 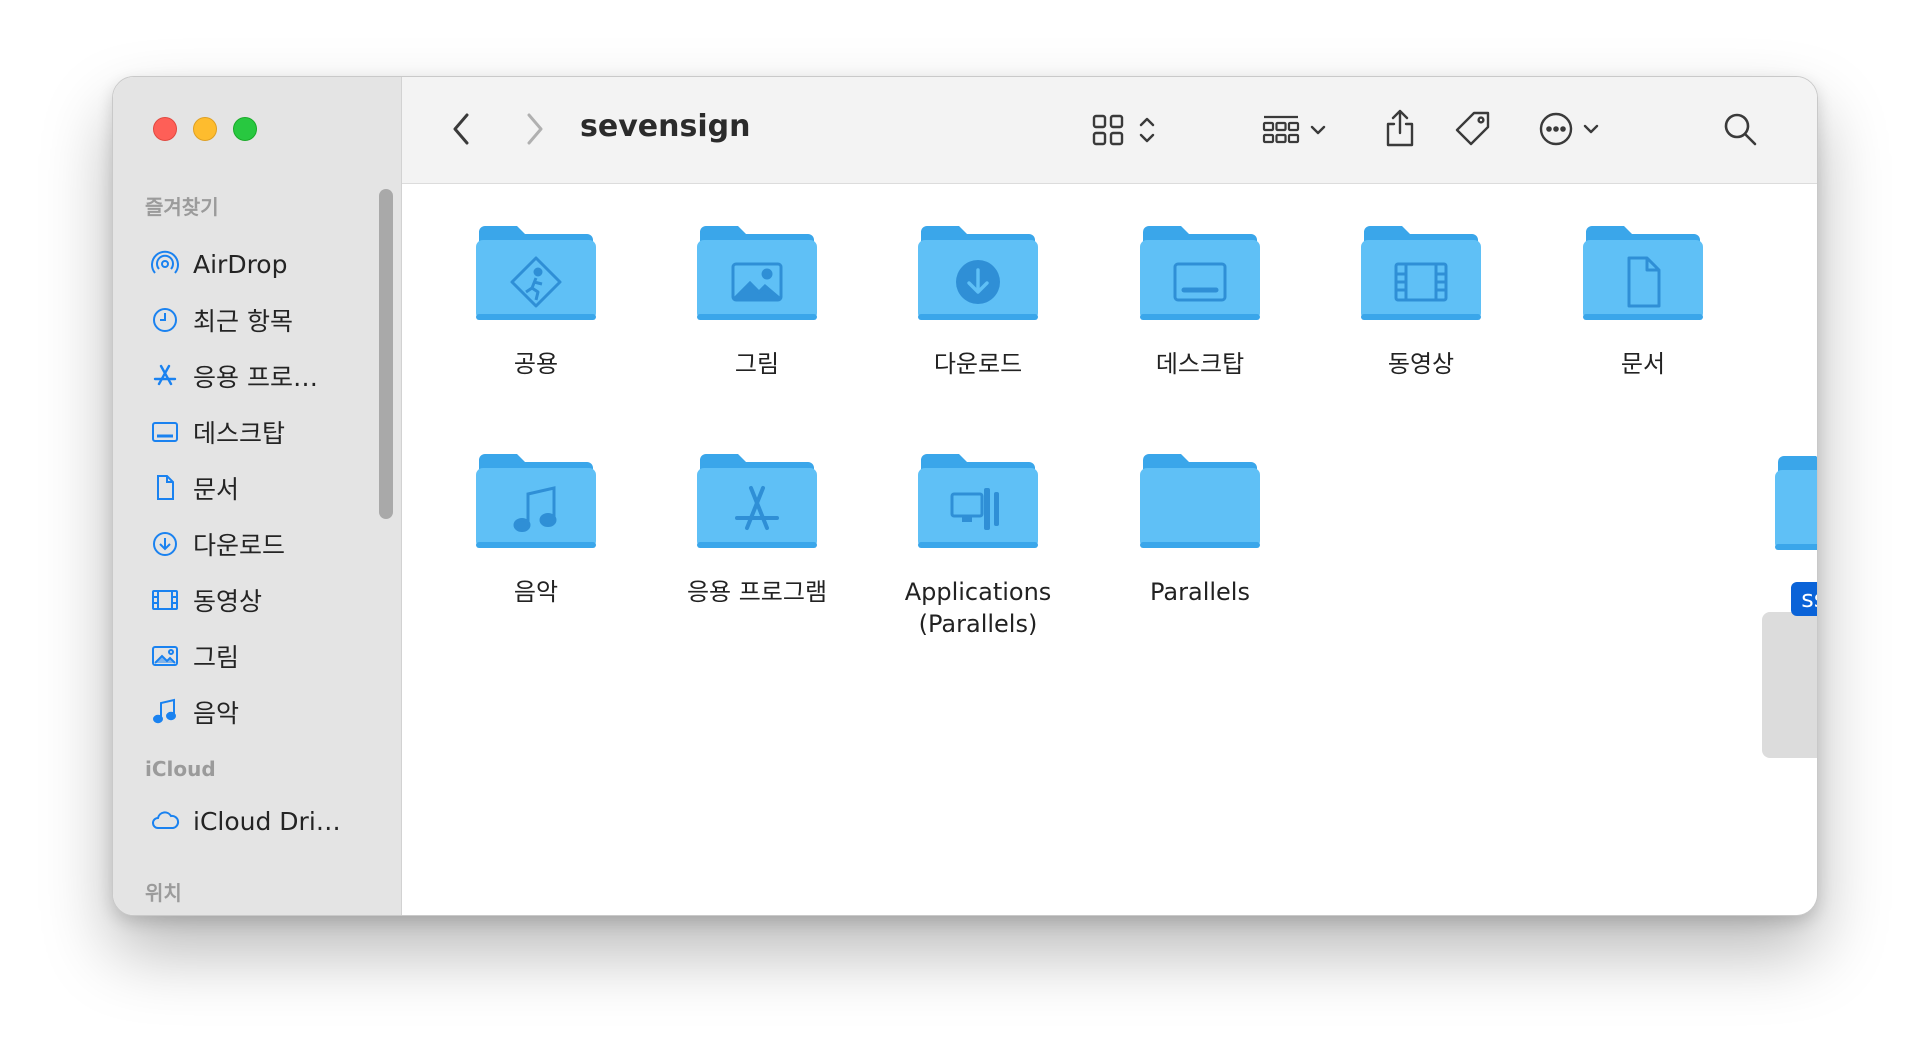 I want to click on sidebar-item-label: 그림, so click(x=216, y=657).